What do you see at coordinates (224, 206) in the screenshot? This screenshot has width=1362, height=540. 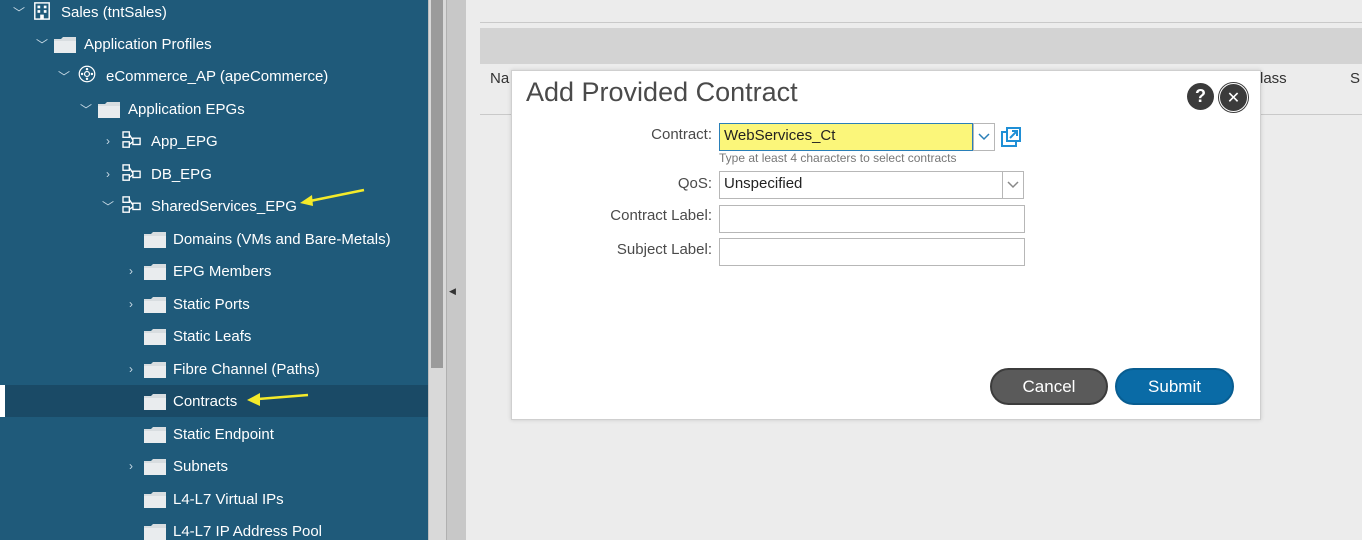 I see `tree-item-label: SharedServices_EPG` at bounding box center [224, 206].